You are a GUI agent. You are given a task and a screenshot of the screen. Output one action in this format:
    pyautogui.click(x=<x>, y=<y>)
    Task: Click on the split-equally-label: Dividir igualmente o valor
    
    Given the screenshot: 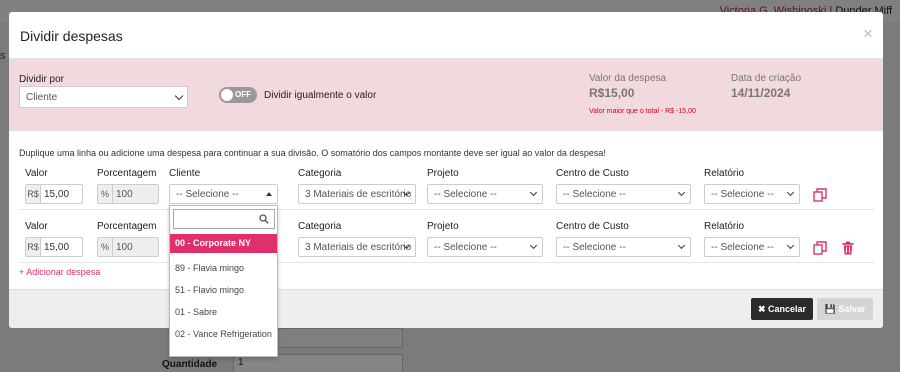 What is the action you would take?
    pyautogui.click(x=320, y=95)
    